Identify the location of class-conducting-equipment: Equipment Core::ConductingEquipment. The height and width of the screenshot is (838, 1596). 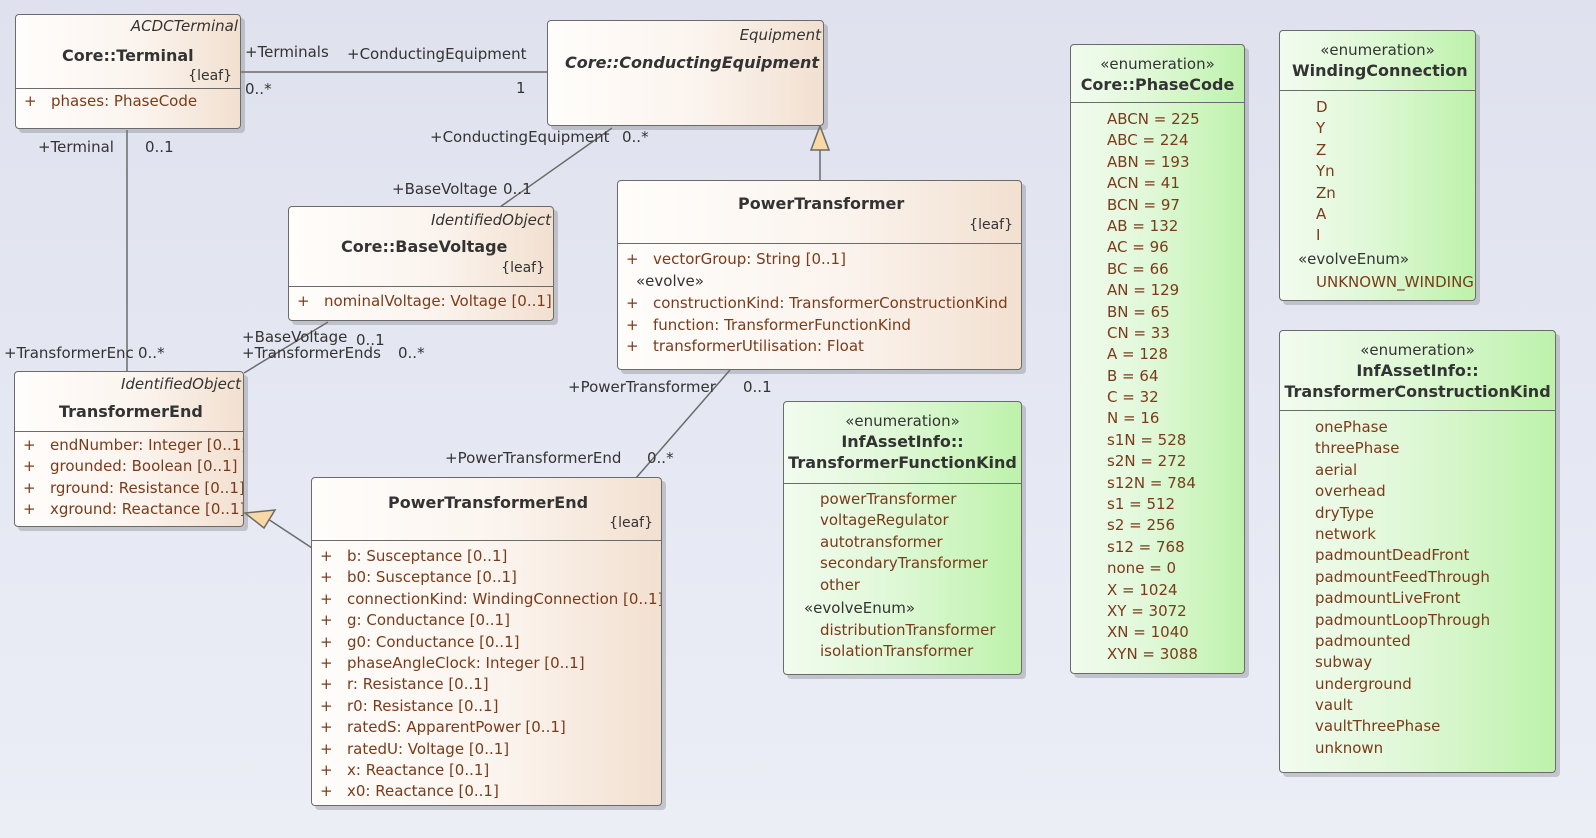
(685, 73).